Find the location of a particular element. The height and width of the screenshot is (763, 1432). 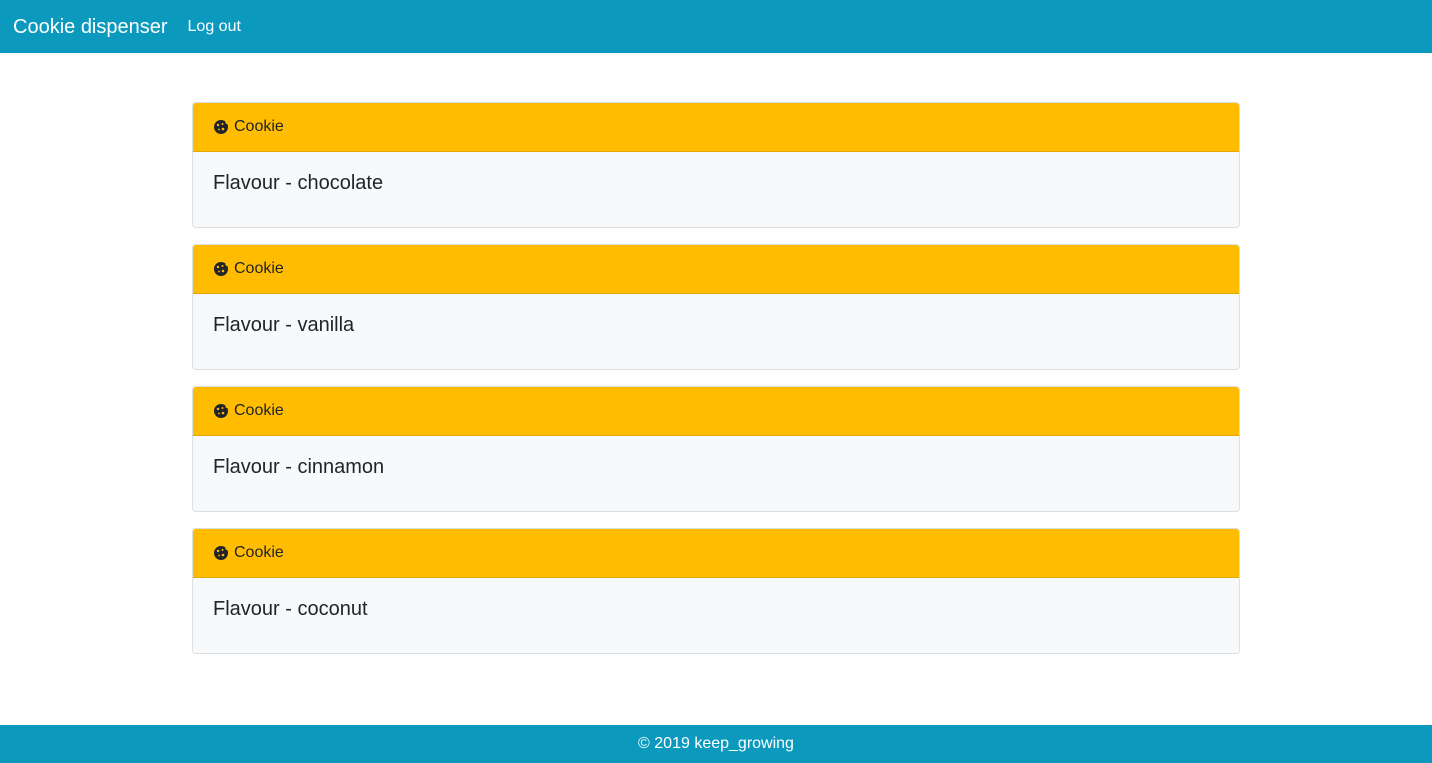

brand-link: Cookie dispenser is located at coordinates (90, 27).